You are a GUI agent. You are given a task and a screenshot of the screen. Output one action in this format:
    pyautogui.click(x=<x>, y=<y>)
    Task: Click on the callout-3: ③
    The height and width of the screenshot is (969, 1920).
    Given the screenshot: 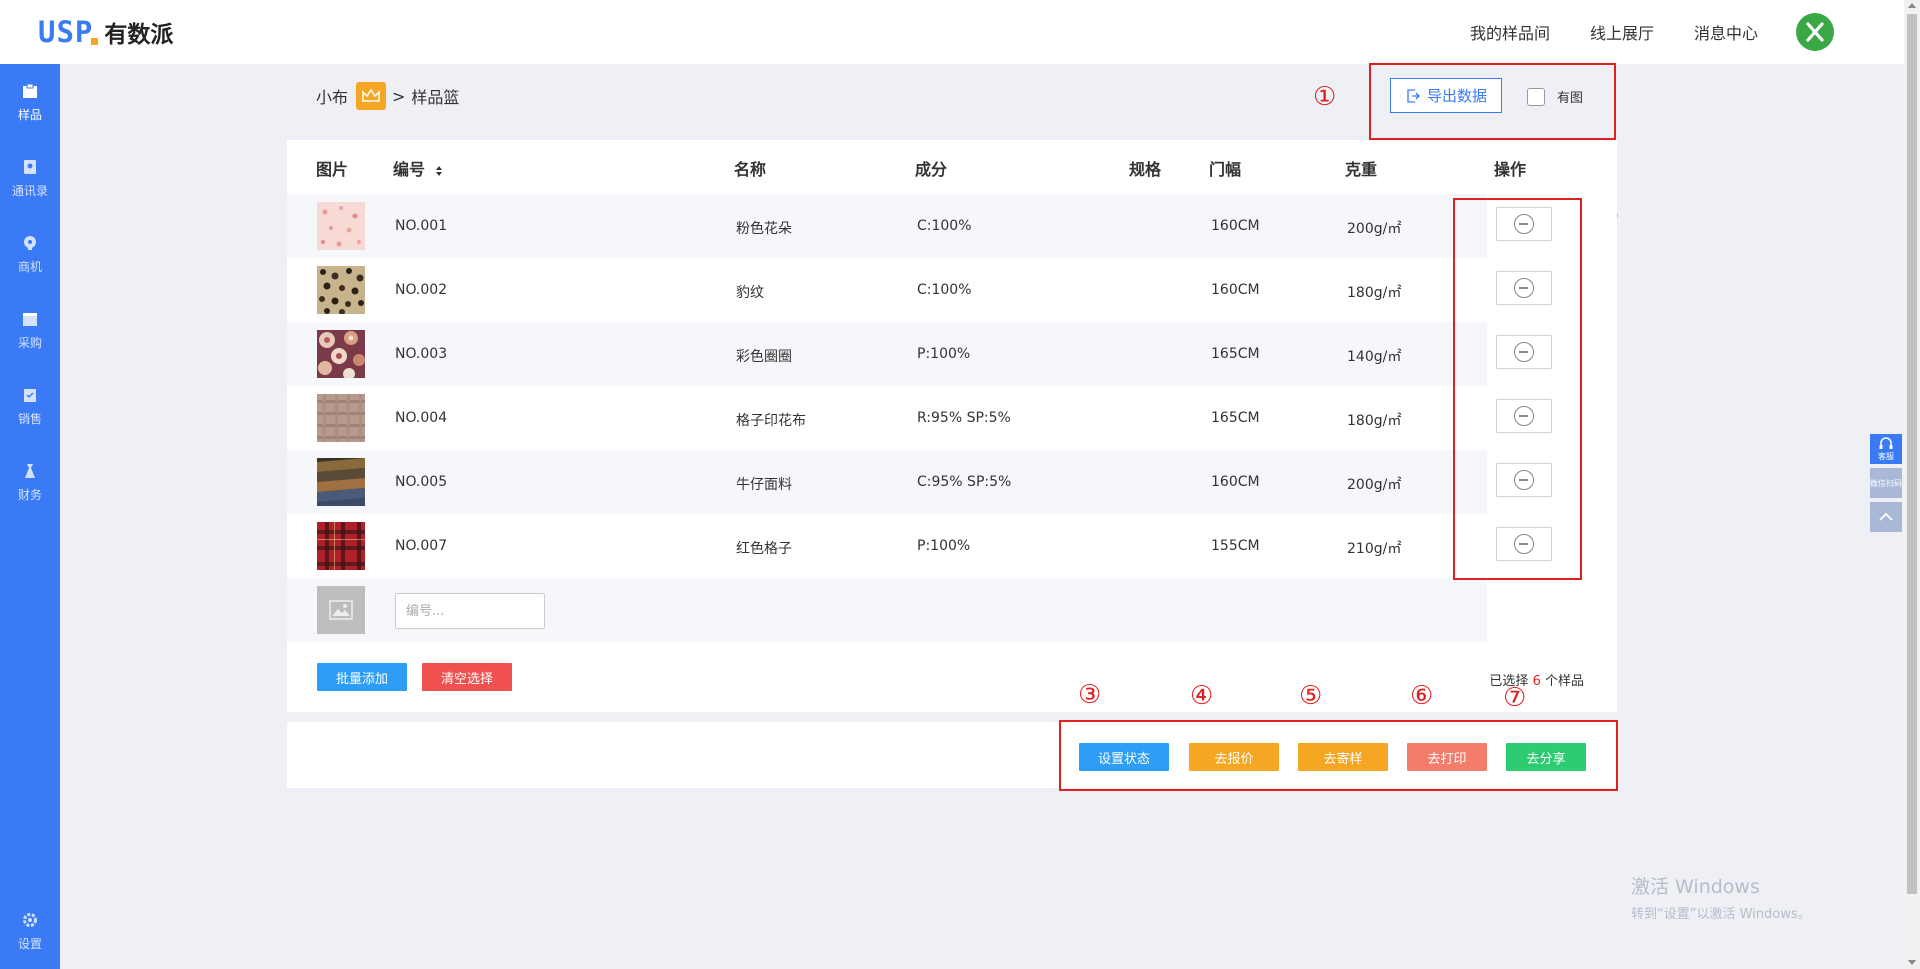 What is the action you would take?
    pyautogui.click(x=1090, y=695)
    